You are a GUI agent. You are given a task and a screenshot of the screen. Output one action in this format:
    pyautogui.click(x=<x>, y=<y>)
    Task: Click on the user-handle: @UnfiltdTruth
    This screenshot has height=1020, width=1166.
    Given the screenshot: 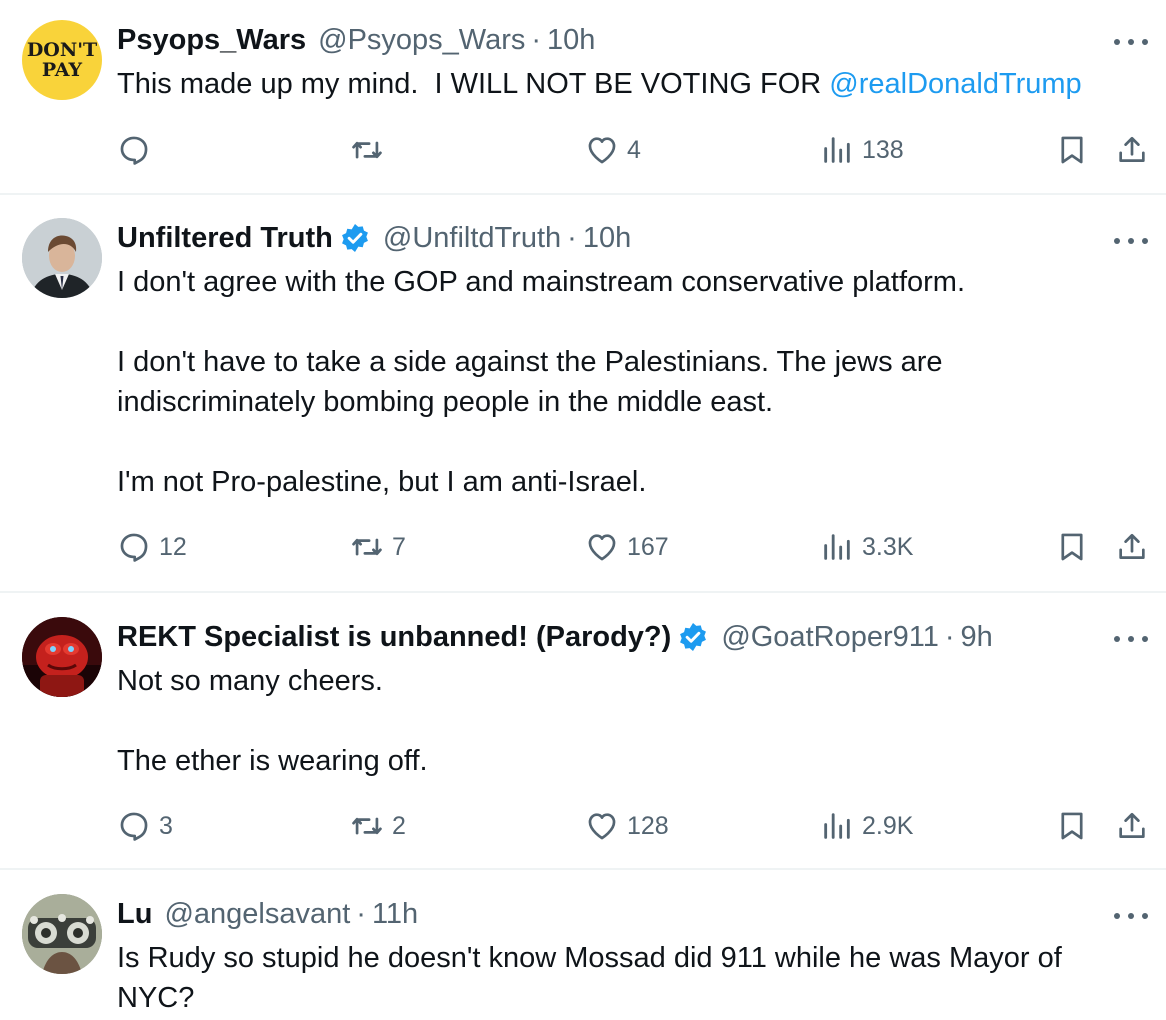 What is the action you would take?
    pyautogui.click(x=472, y=238)
    